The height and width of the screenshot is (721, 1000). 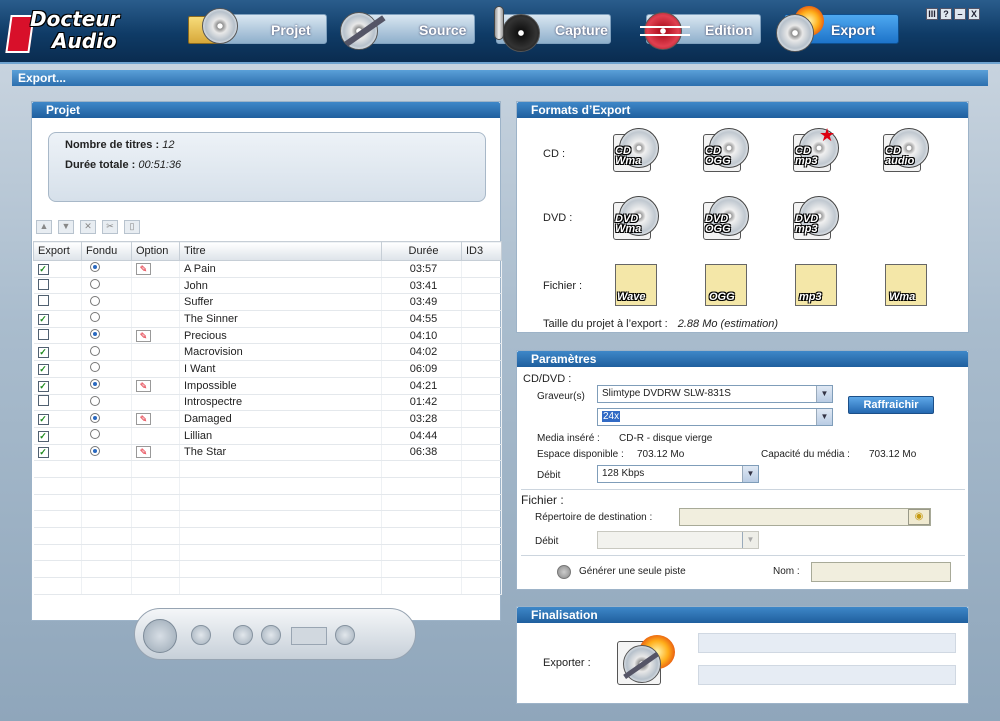 What do you see at coordinates (160, 636) in the screenshot?
I see `play-button` at bounding box center [160, 636].